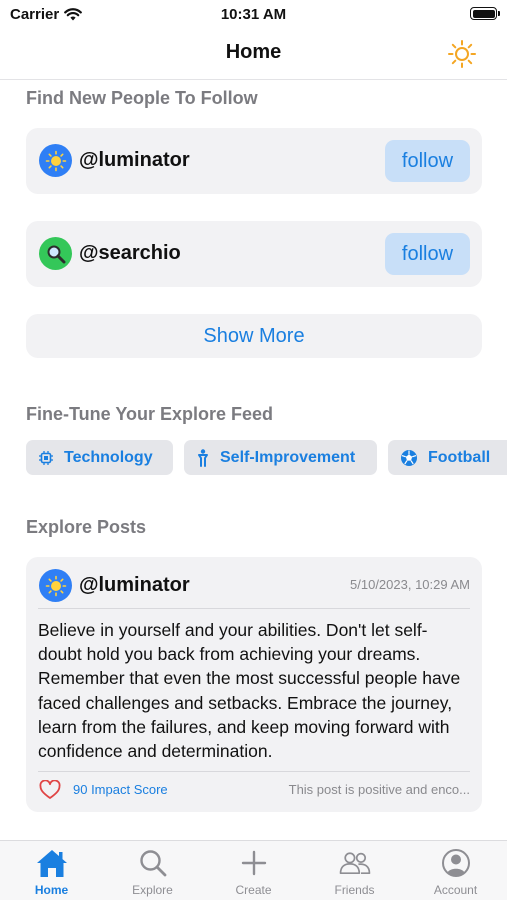 Image resolution: width=507 pixels, height=900 pixels. I want to click on people-icon, so click(354, 863).